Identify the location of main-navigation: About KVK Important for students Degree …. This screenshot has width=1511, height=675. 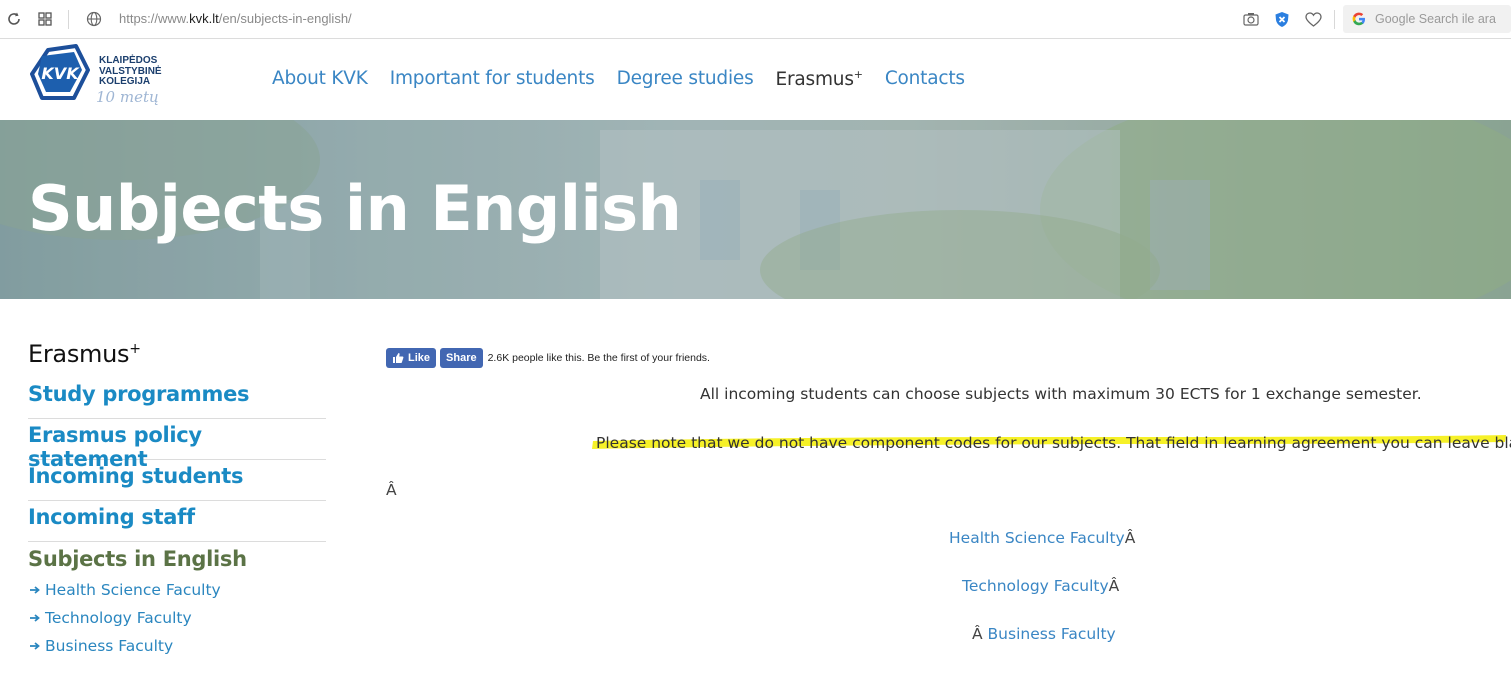
(629, 79).